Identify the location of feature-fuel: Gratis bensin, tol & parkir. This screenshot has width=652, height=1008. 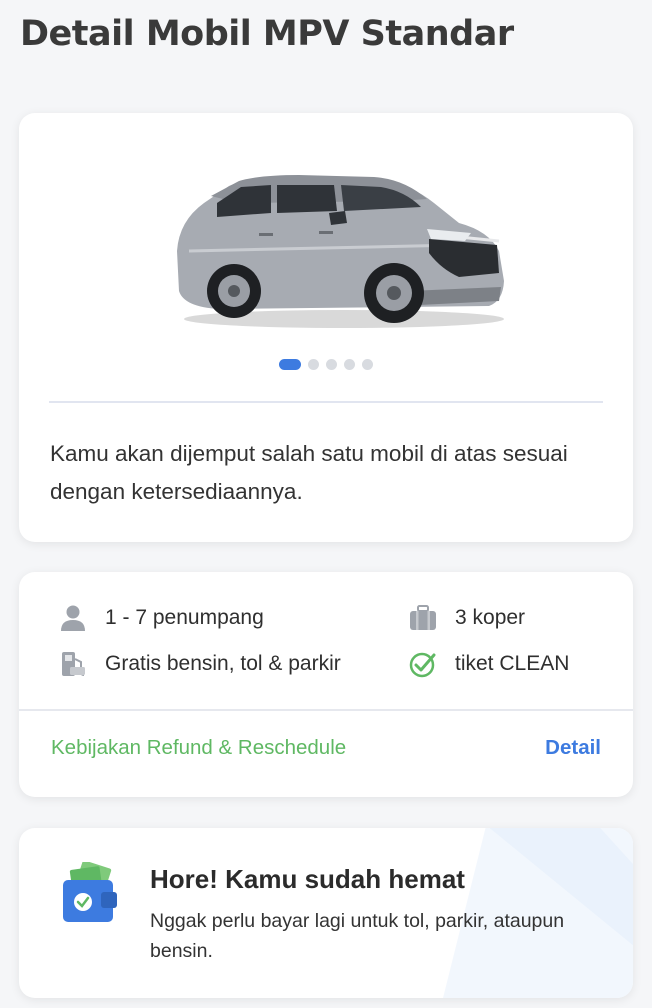
(200, 664).